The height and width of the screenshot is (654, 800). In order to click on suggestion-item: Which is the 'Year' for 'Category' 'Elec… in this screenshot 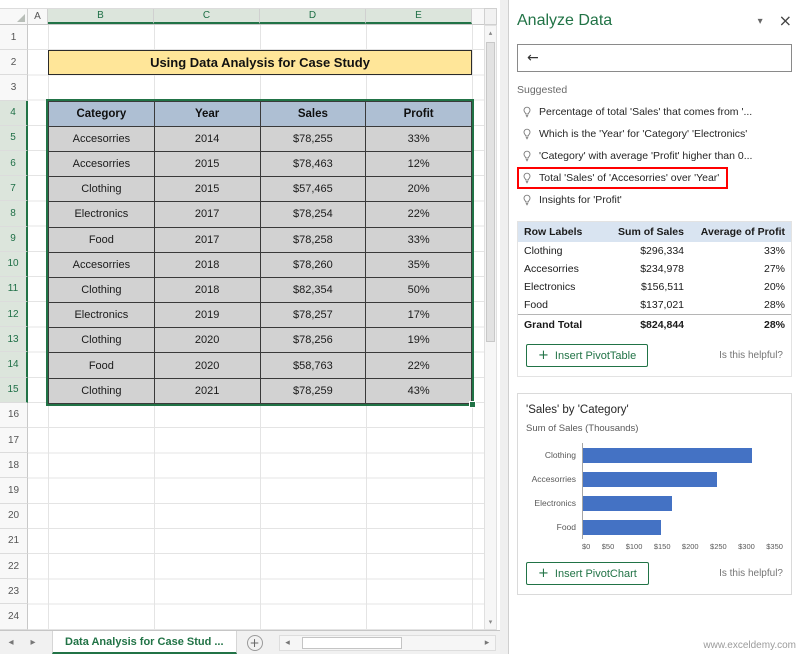, I will do `click(636, 134)`.